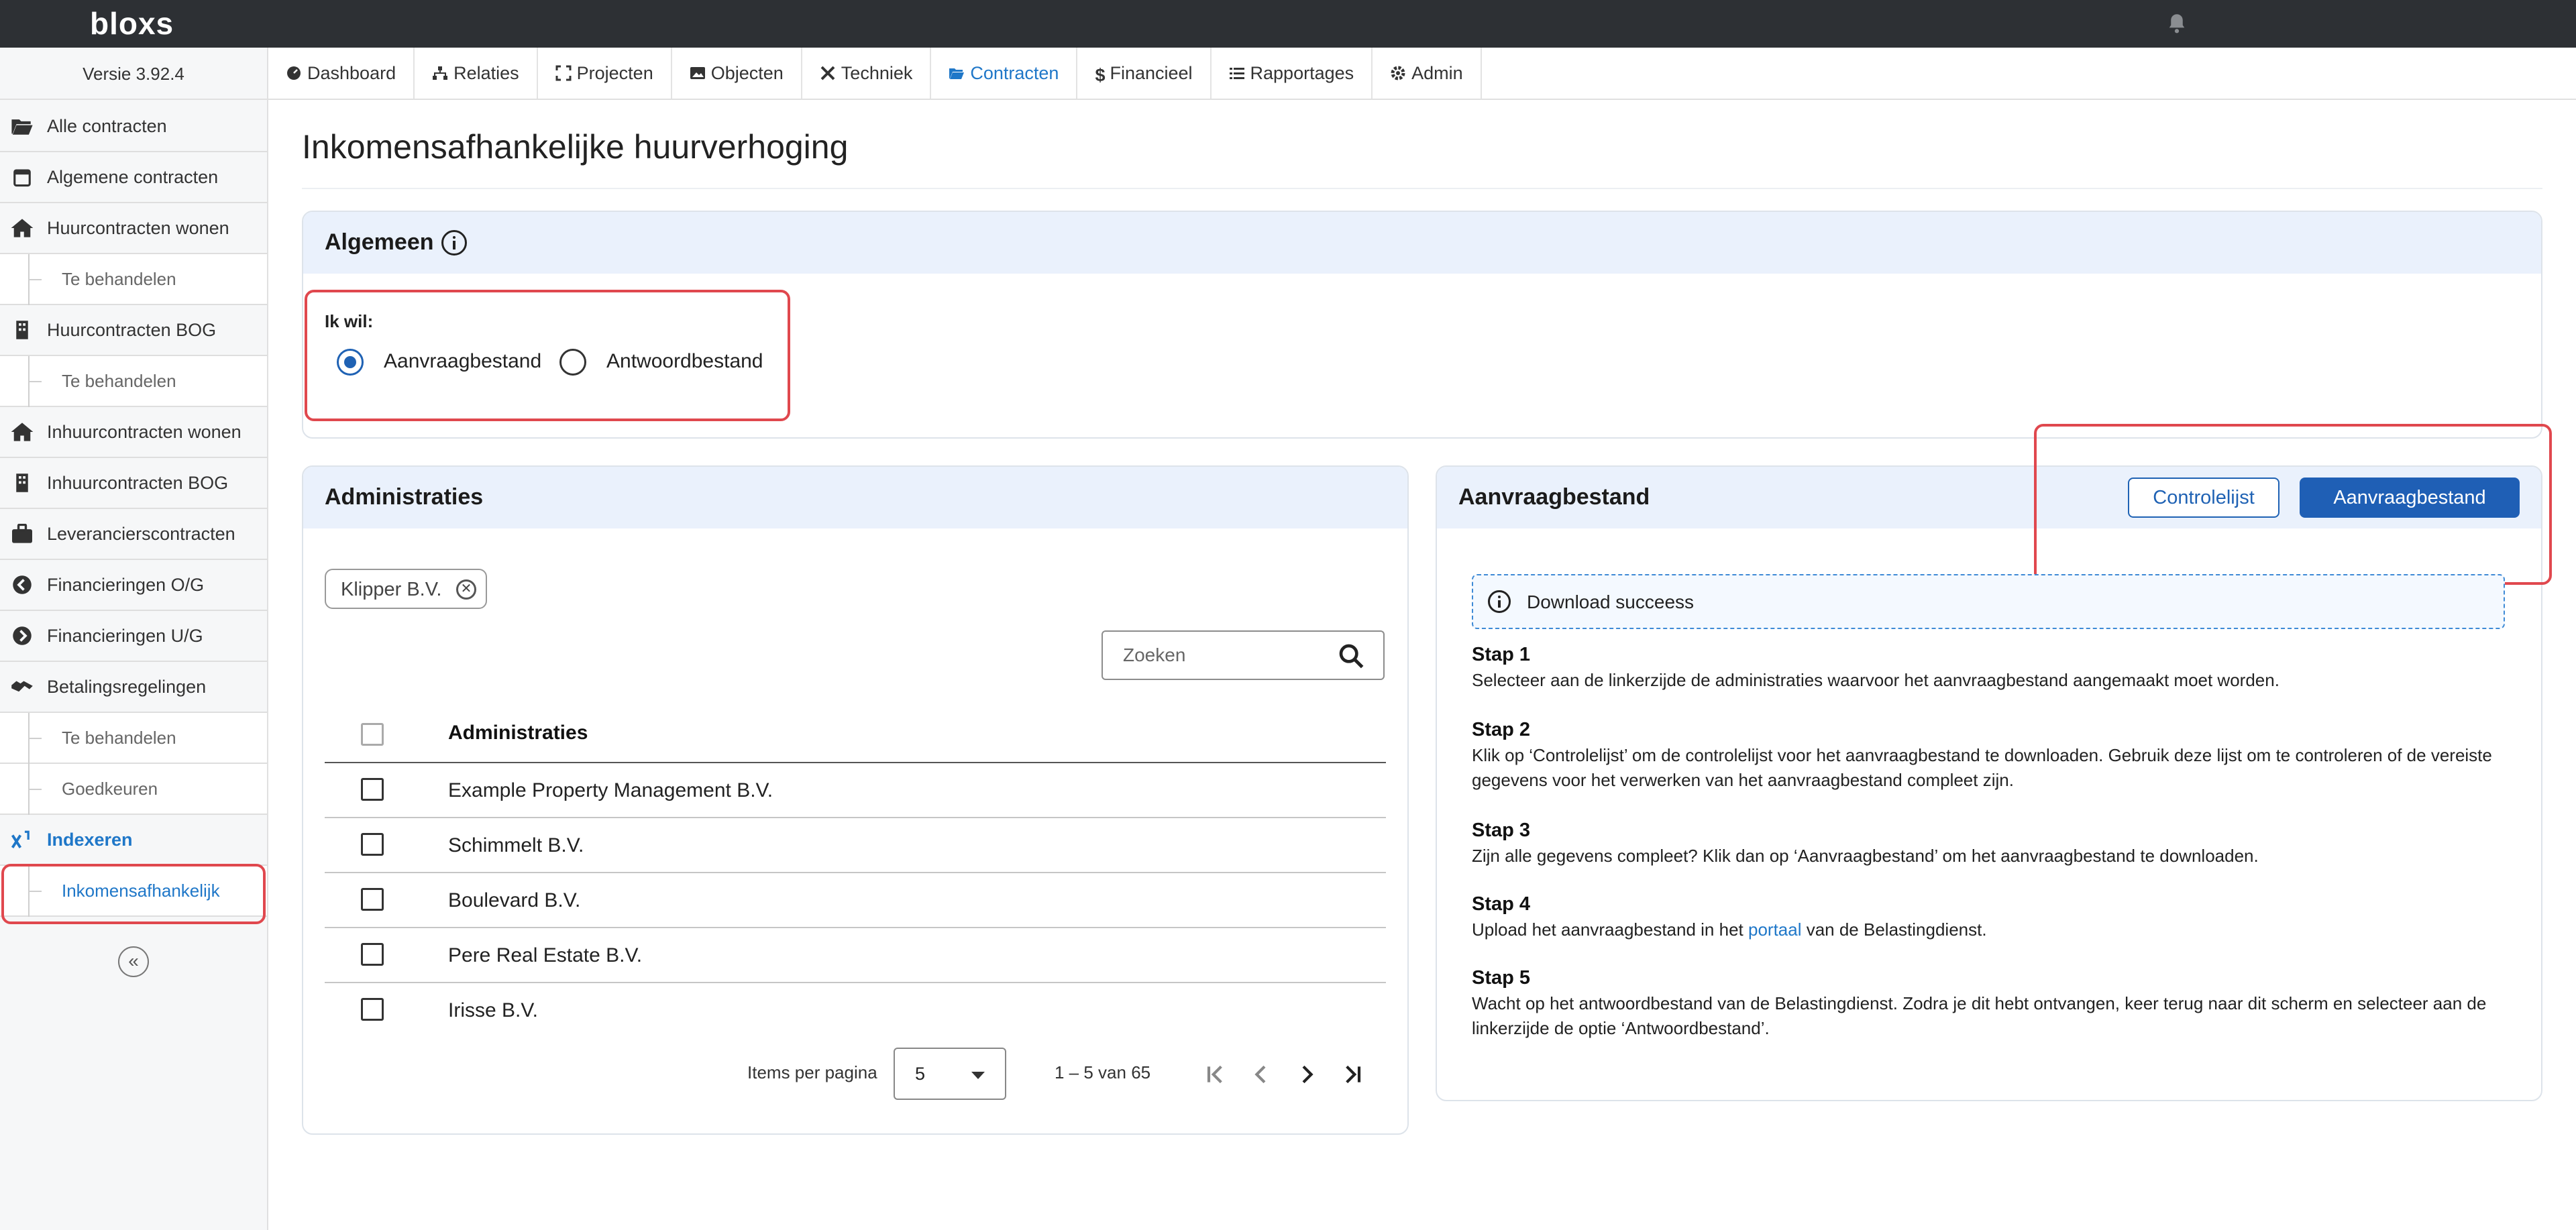 The image size is (2576, 1230). Describe the element at coordinates (133, 432) in the screenshot. I see `sidebar-item-inhuurcontracten-wonen: Inhuurcontracten wonen` at that location.